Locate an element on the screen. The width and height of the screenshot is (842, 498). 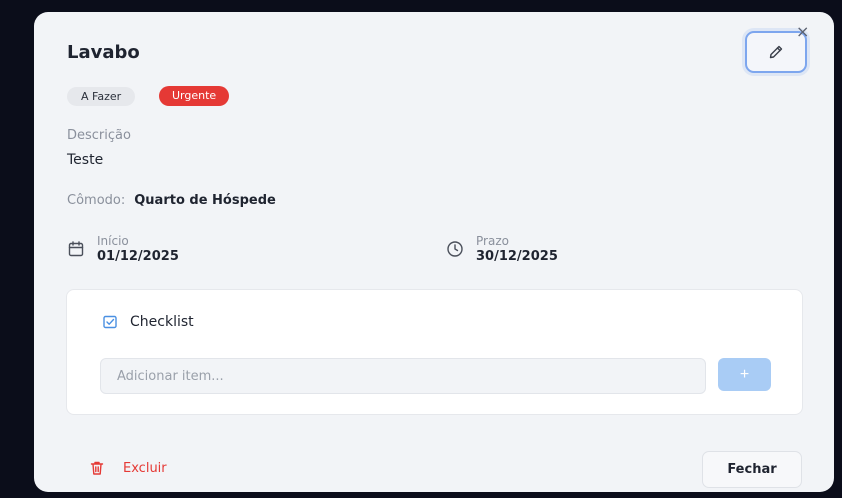
checkbox-icon is located at coordinates (110, 322).